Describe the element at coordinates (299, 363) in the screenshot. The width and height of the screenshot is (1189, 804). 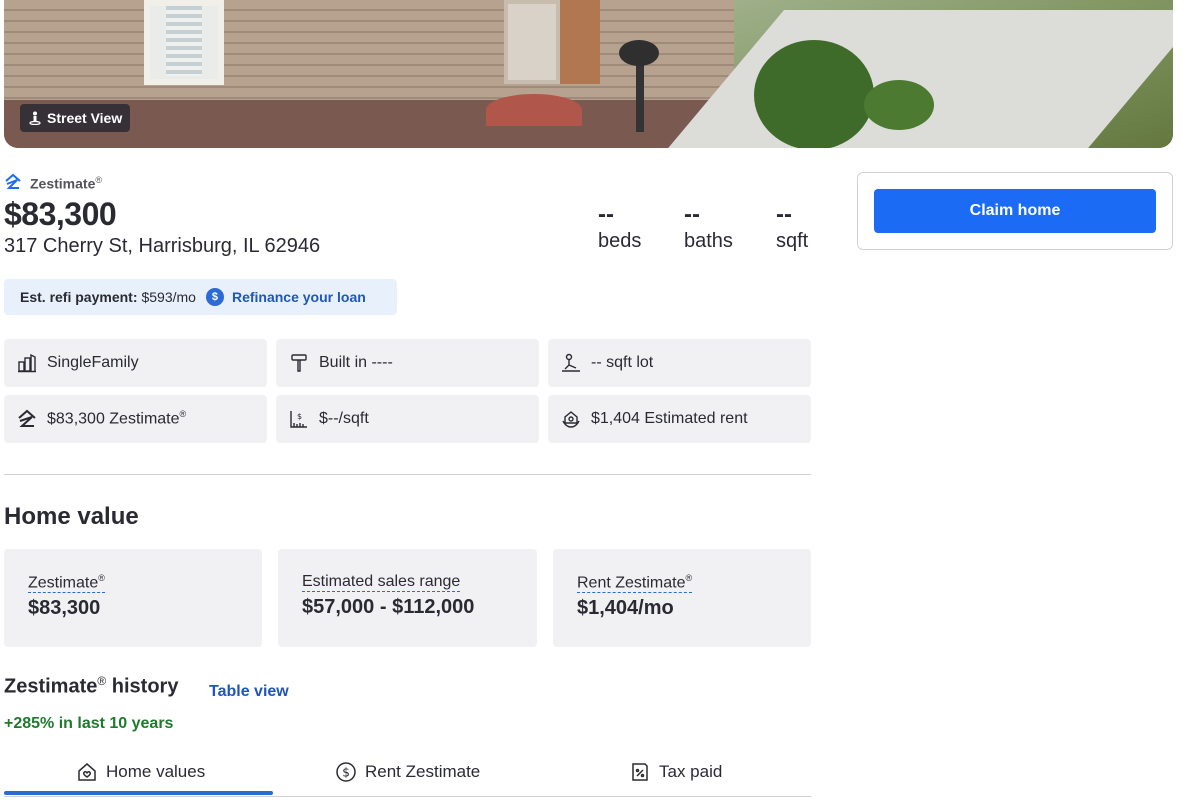
I see `hammer-icon` at that location.